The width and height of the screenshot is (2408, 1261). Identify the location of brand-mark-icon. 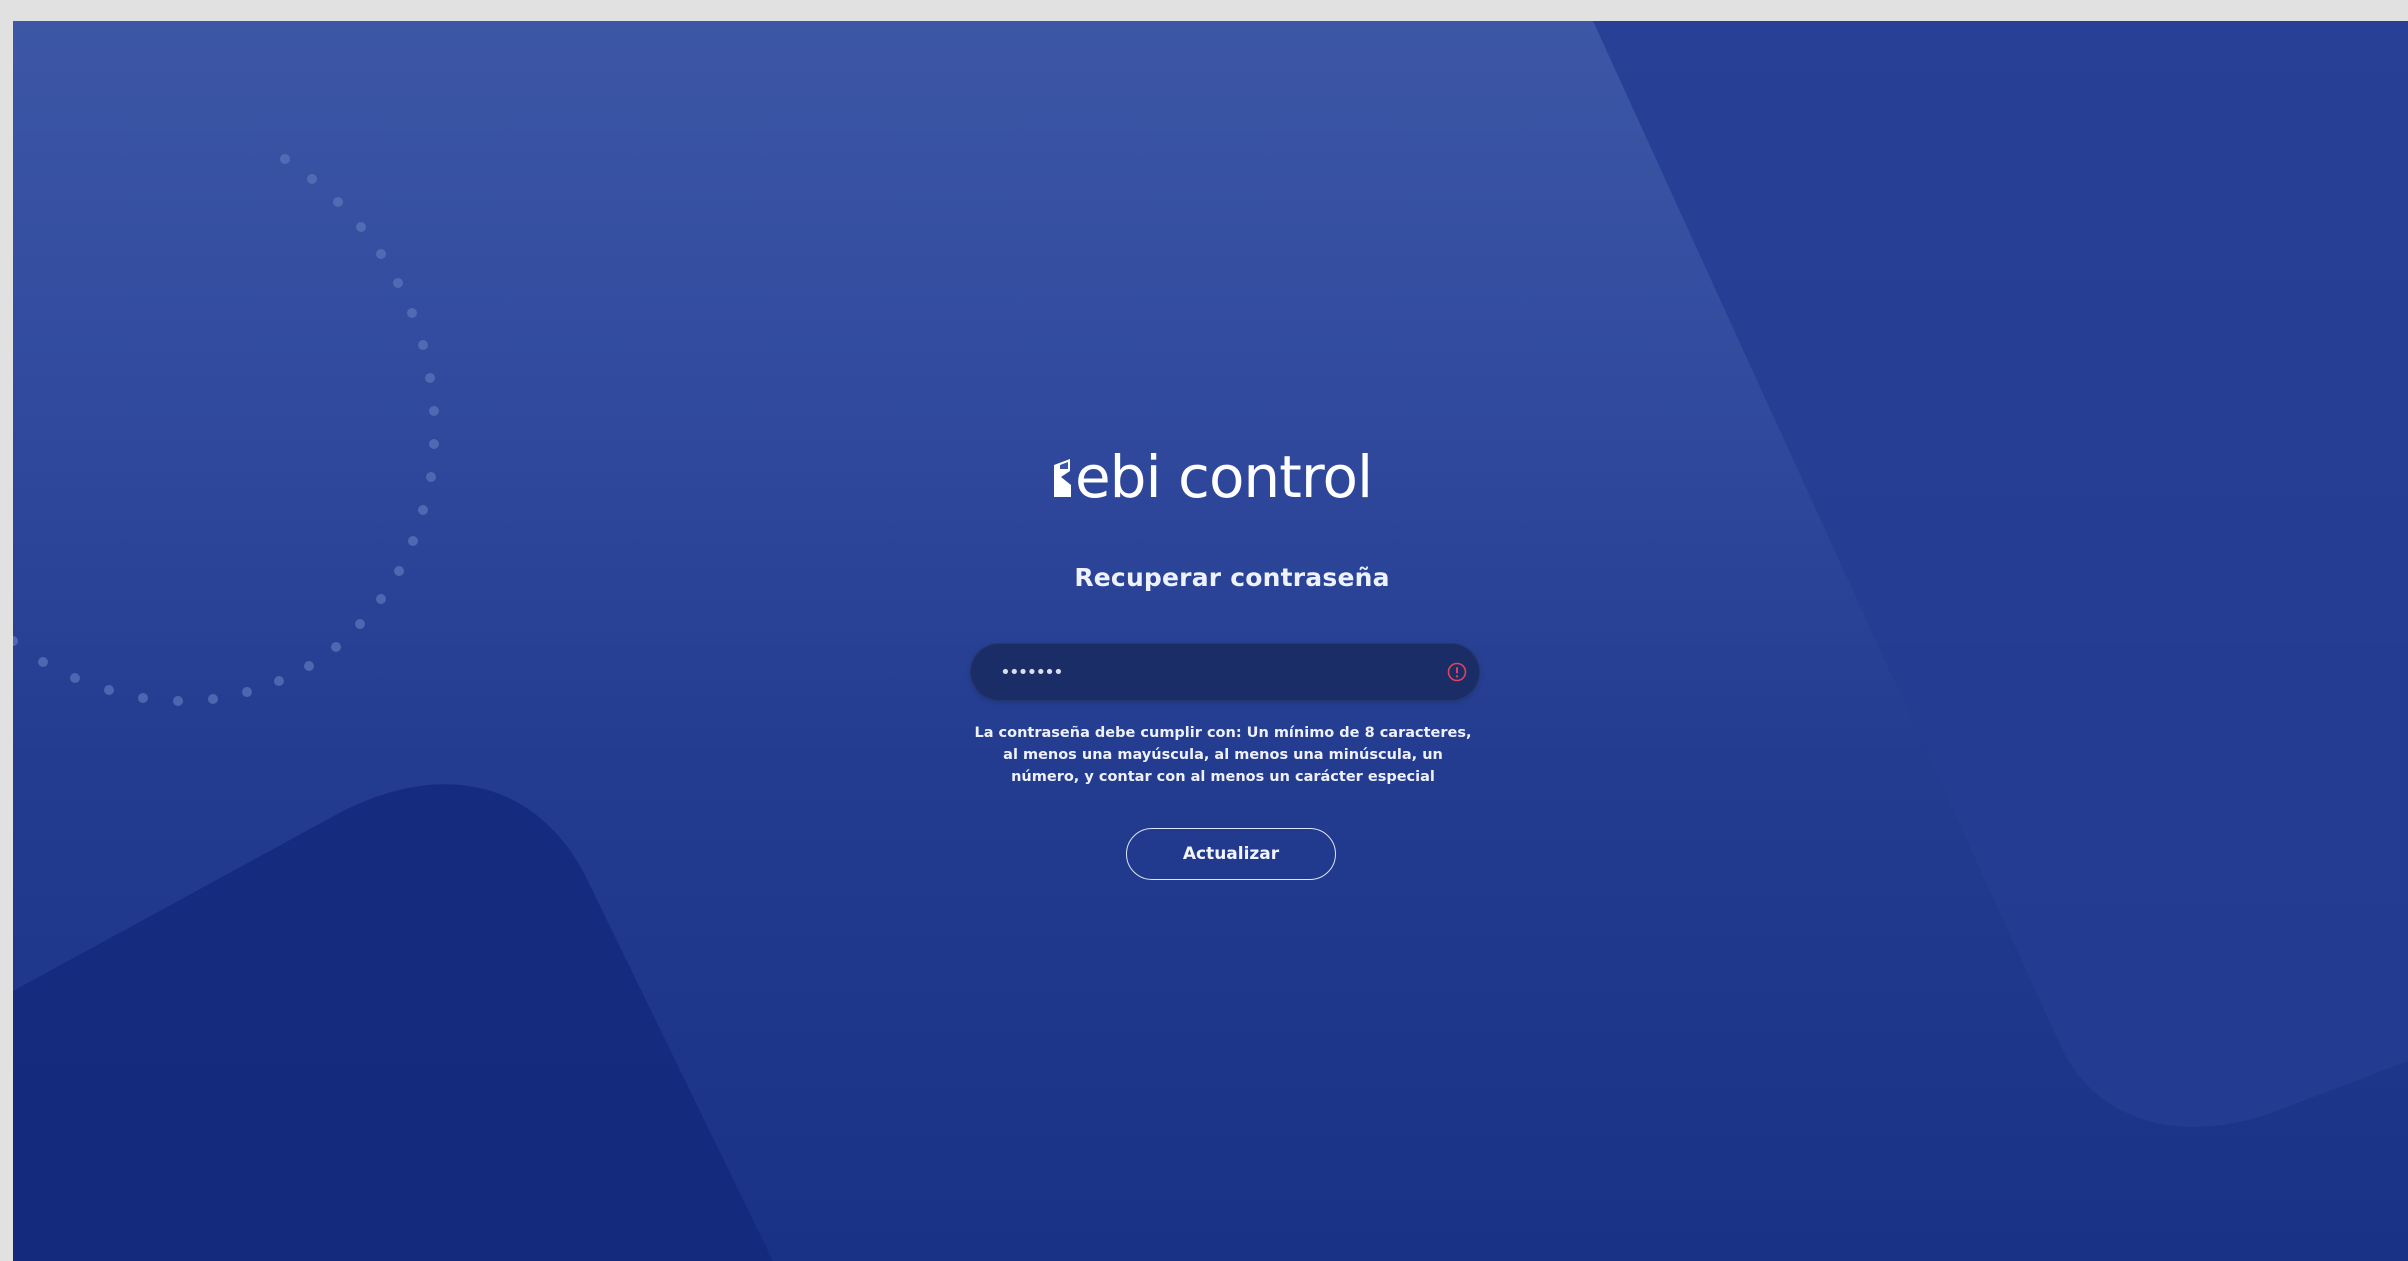
(1062, 478).